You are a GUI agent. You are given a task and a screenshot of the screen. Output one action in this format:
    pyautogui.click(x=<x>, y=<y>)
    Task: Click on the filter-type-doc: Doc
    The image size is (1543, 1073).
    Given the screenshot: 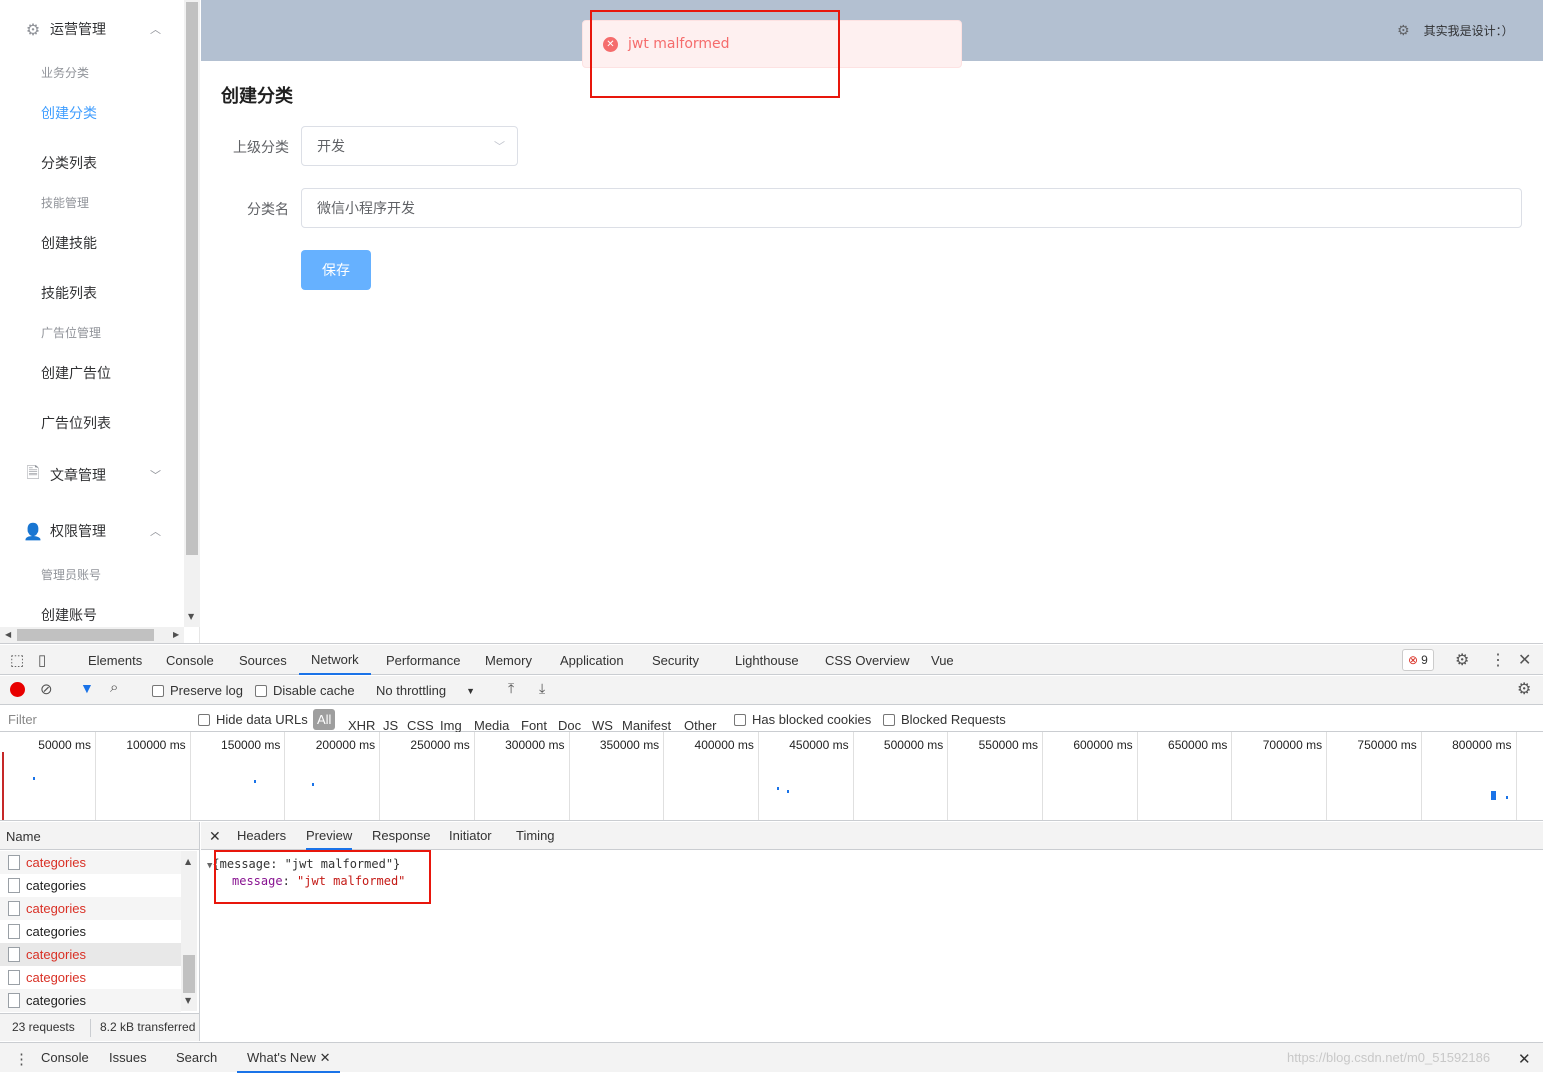 What is the action you would take?
    pyautogui.click(x=569, y=725)
    